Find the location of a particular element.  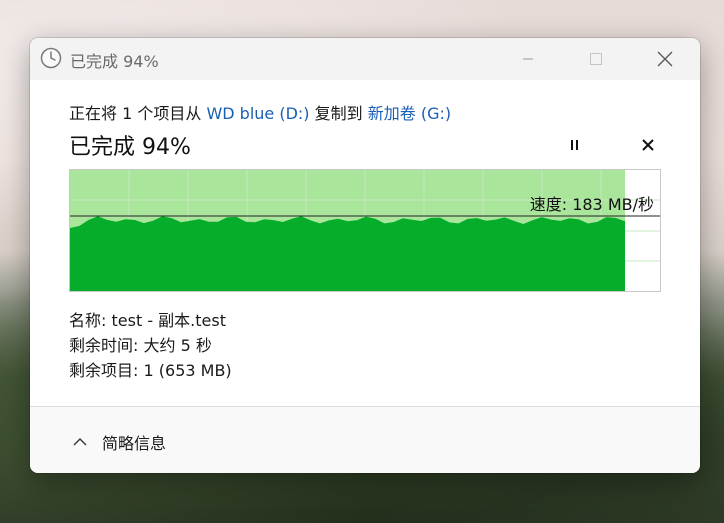

minimize-icon is located at coordinates (528, 59).